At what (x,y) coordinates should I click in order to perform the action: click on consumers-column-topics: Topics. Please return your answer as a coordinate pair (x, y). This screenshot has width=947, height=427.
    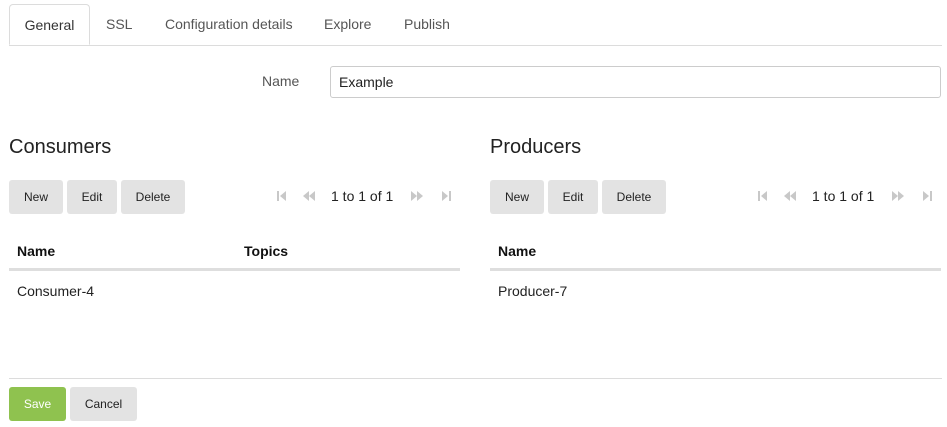
    Looking at the image, I should click on (266, 251).